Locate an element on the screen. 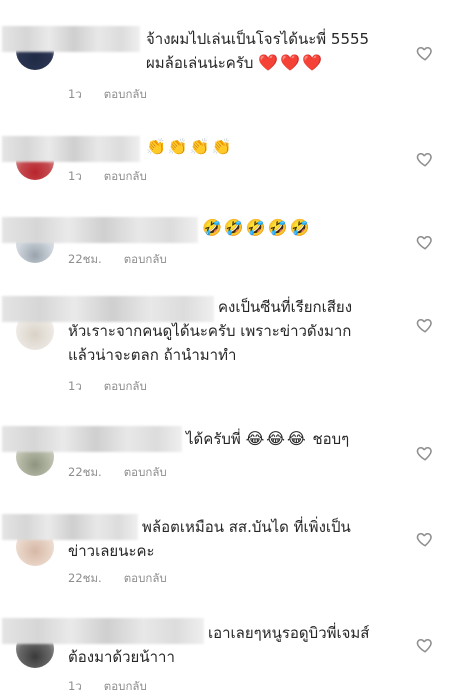 The height and width of the screenshot is (696, 460). comment-text: จ้างผมไปเล่นเป็นโจรได้นะพี่ 5555 is located at coordinates (258, 39).